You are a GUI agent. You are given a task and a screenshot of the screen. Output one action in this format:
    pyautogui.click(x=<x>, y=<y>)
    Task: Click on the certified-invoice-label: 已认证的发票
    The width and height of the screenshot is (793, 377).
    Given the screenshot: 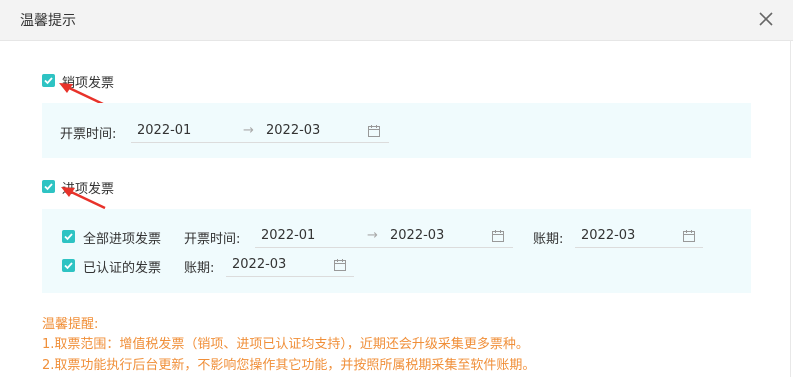 What is the action you would take?
    pyautogui.click(x=122, y=268)
    